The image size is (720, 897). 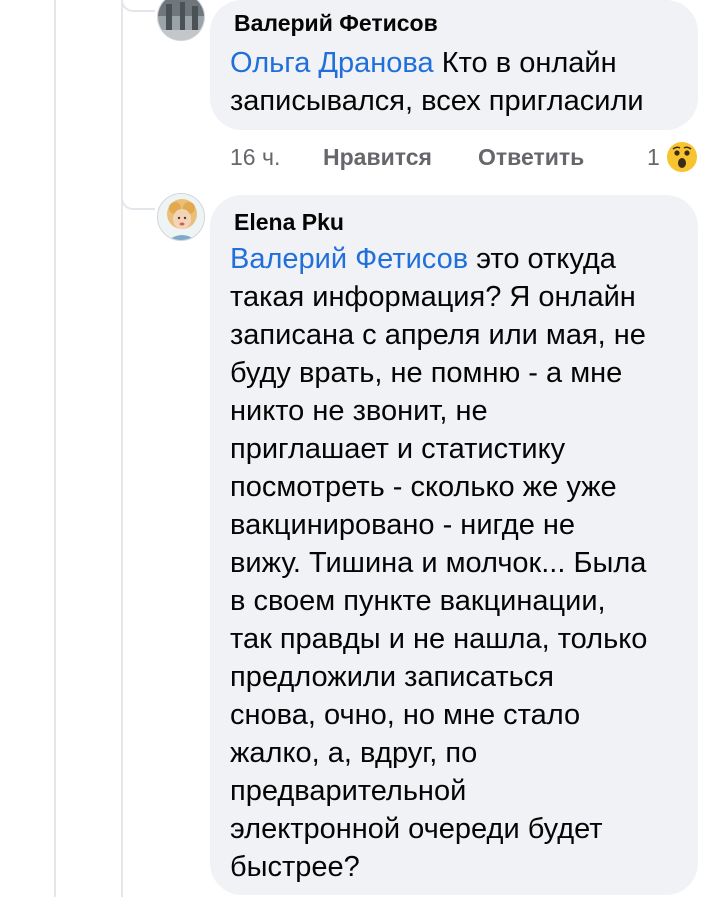 What do you see at coordinates (377, 157) in the screenshot?
I see `like-button: Нравится` at bounding box center [377, 157].